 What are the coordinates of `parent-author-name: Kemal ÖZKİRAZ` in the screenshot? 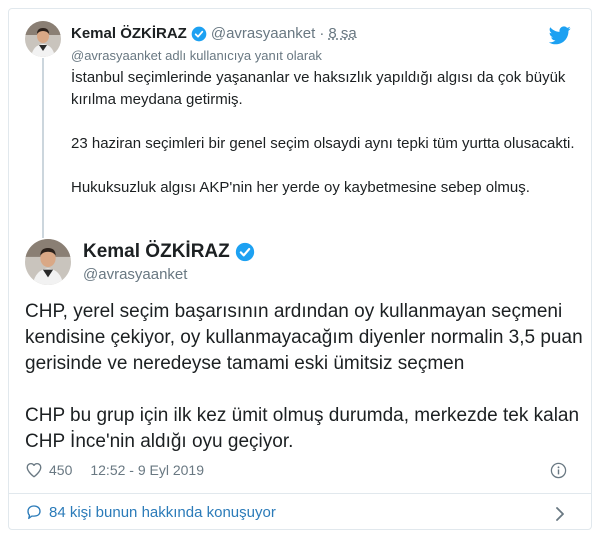 It's located at (129, 33).